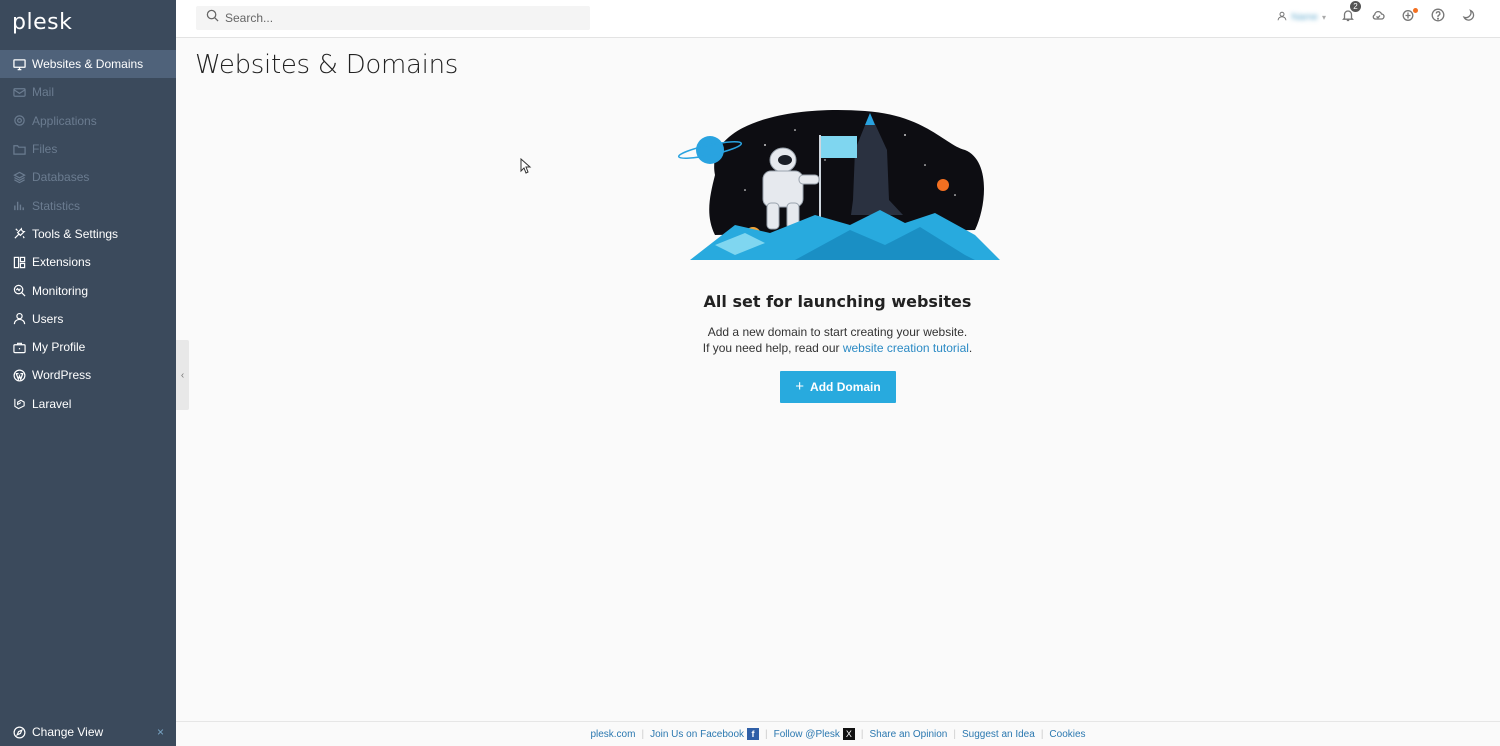 This screenshot has height=746, width=1500. Describe the element at coordinates (48, 318) in the screenshot. I see `sidebar-item-label: Users` at that location.